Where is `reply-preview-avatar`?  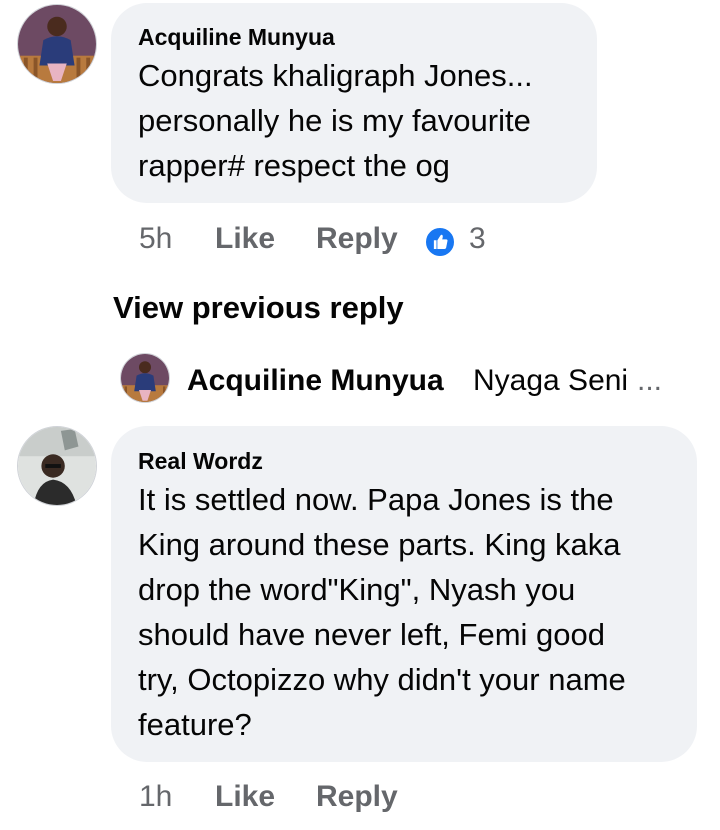 reply-preview-avatar is located at coordinates (145, 378).